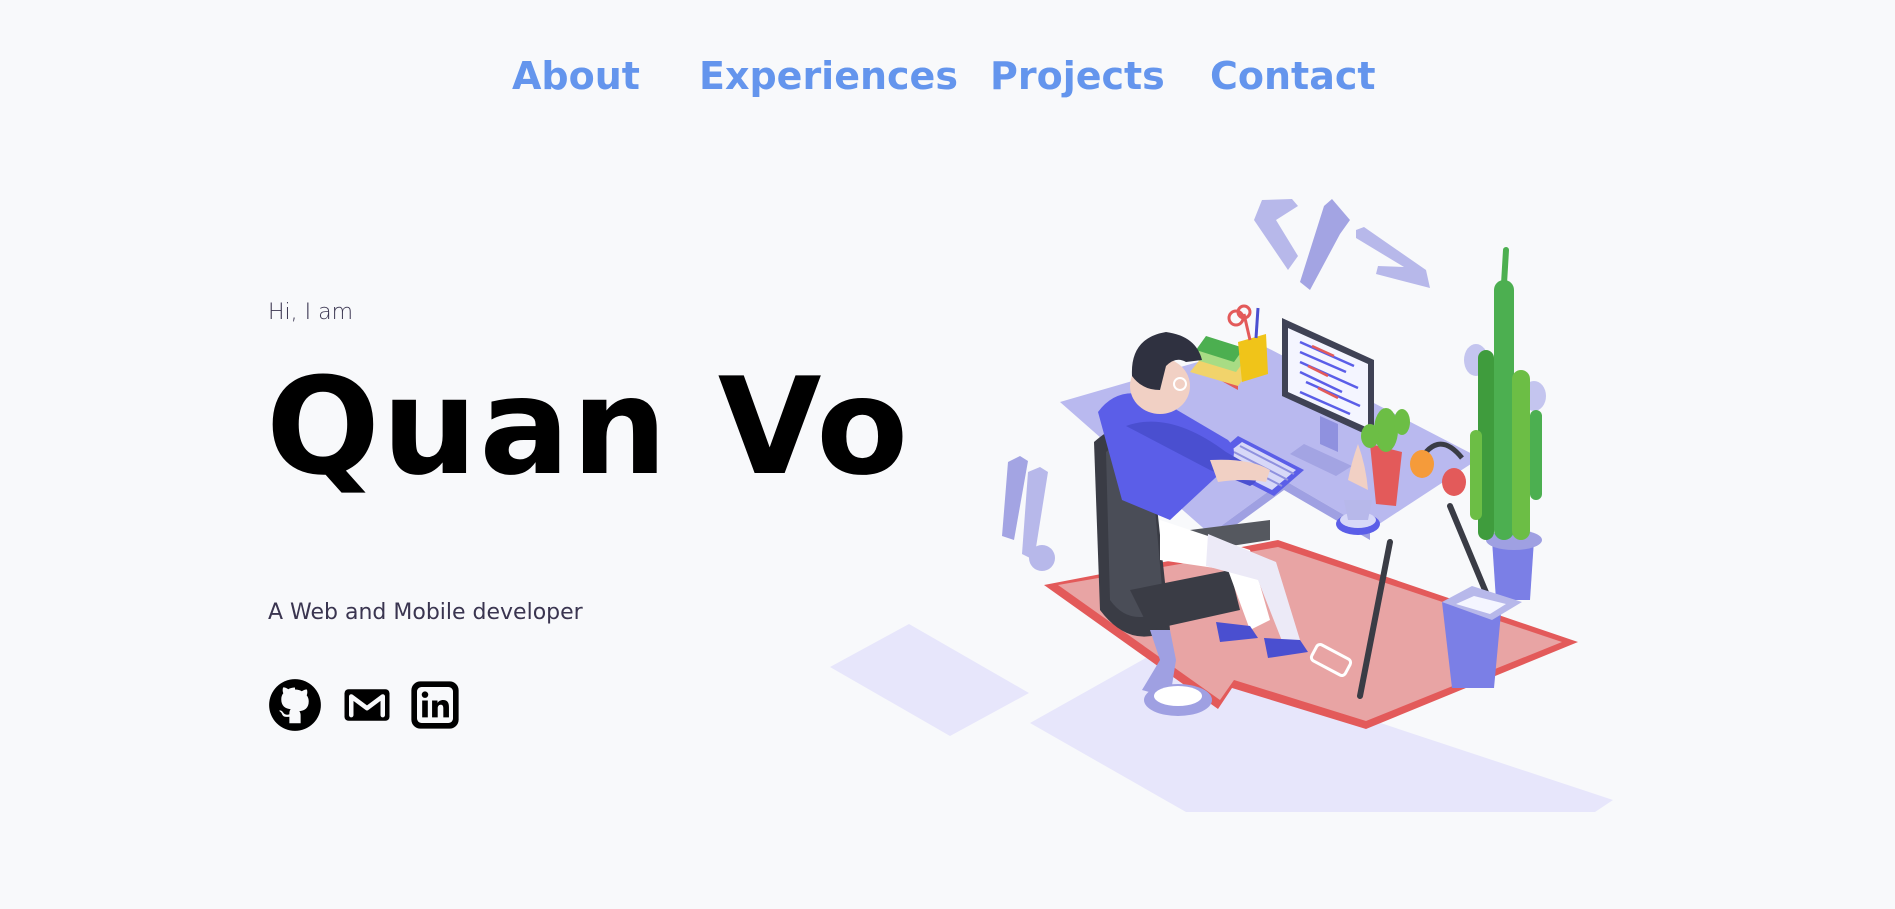 Image resolution: width=1895 pixels, height=909 pixels. I want to click on nav-link-about: About, so click(576, 76).